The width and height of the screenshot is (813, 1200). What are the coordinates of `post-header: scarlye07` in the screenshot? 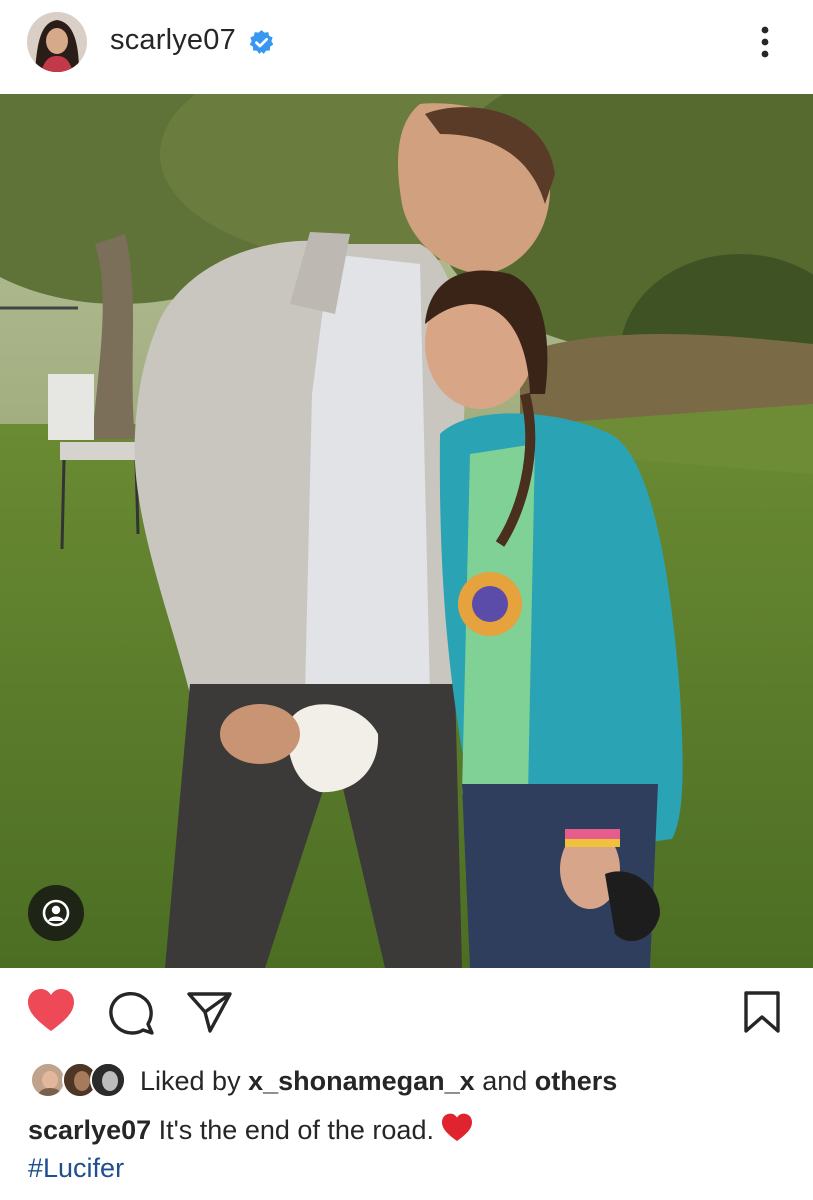 It's located at (406, 46).